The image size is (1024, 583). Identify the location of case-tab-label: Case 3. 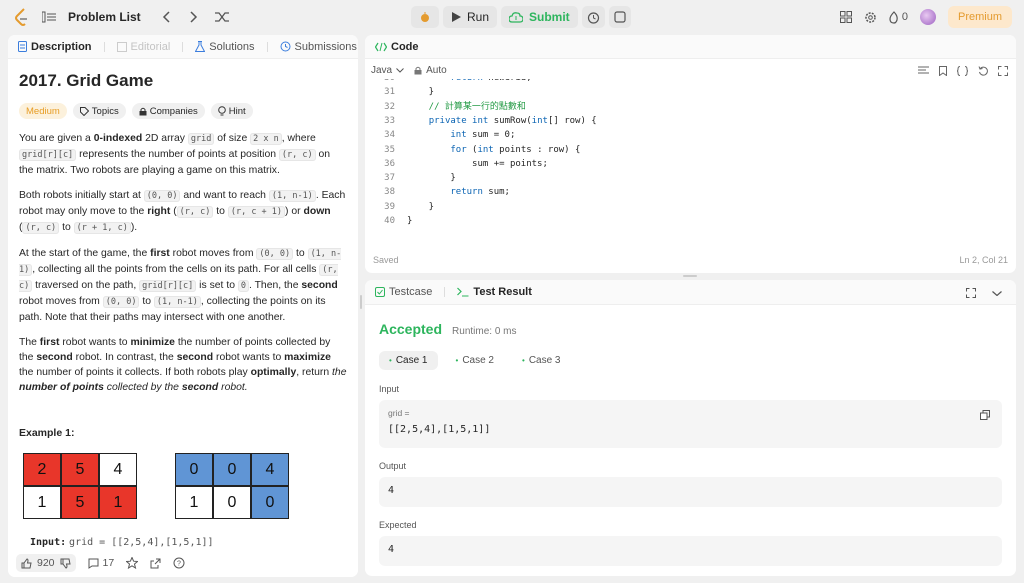
(544, 360).